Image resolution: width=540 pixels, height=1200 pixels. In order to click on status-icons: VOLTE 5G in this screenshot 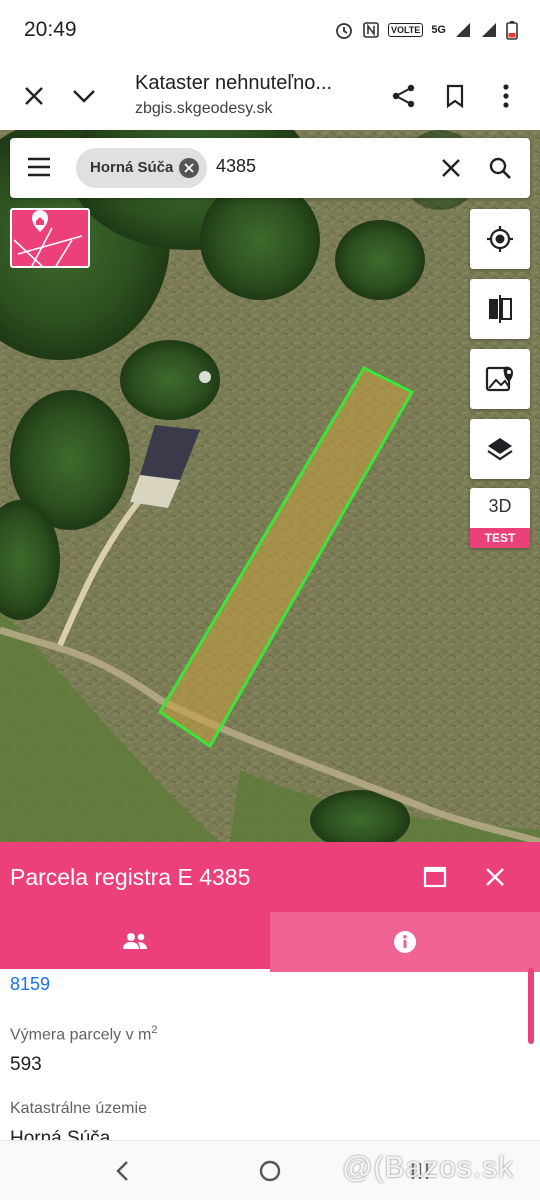, I will do `click(426, 30)`.